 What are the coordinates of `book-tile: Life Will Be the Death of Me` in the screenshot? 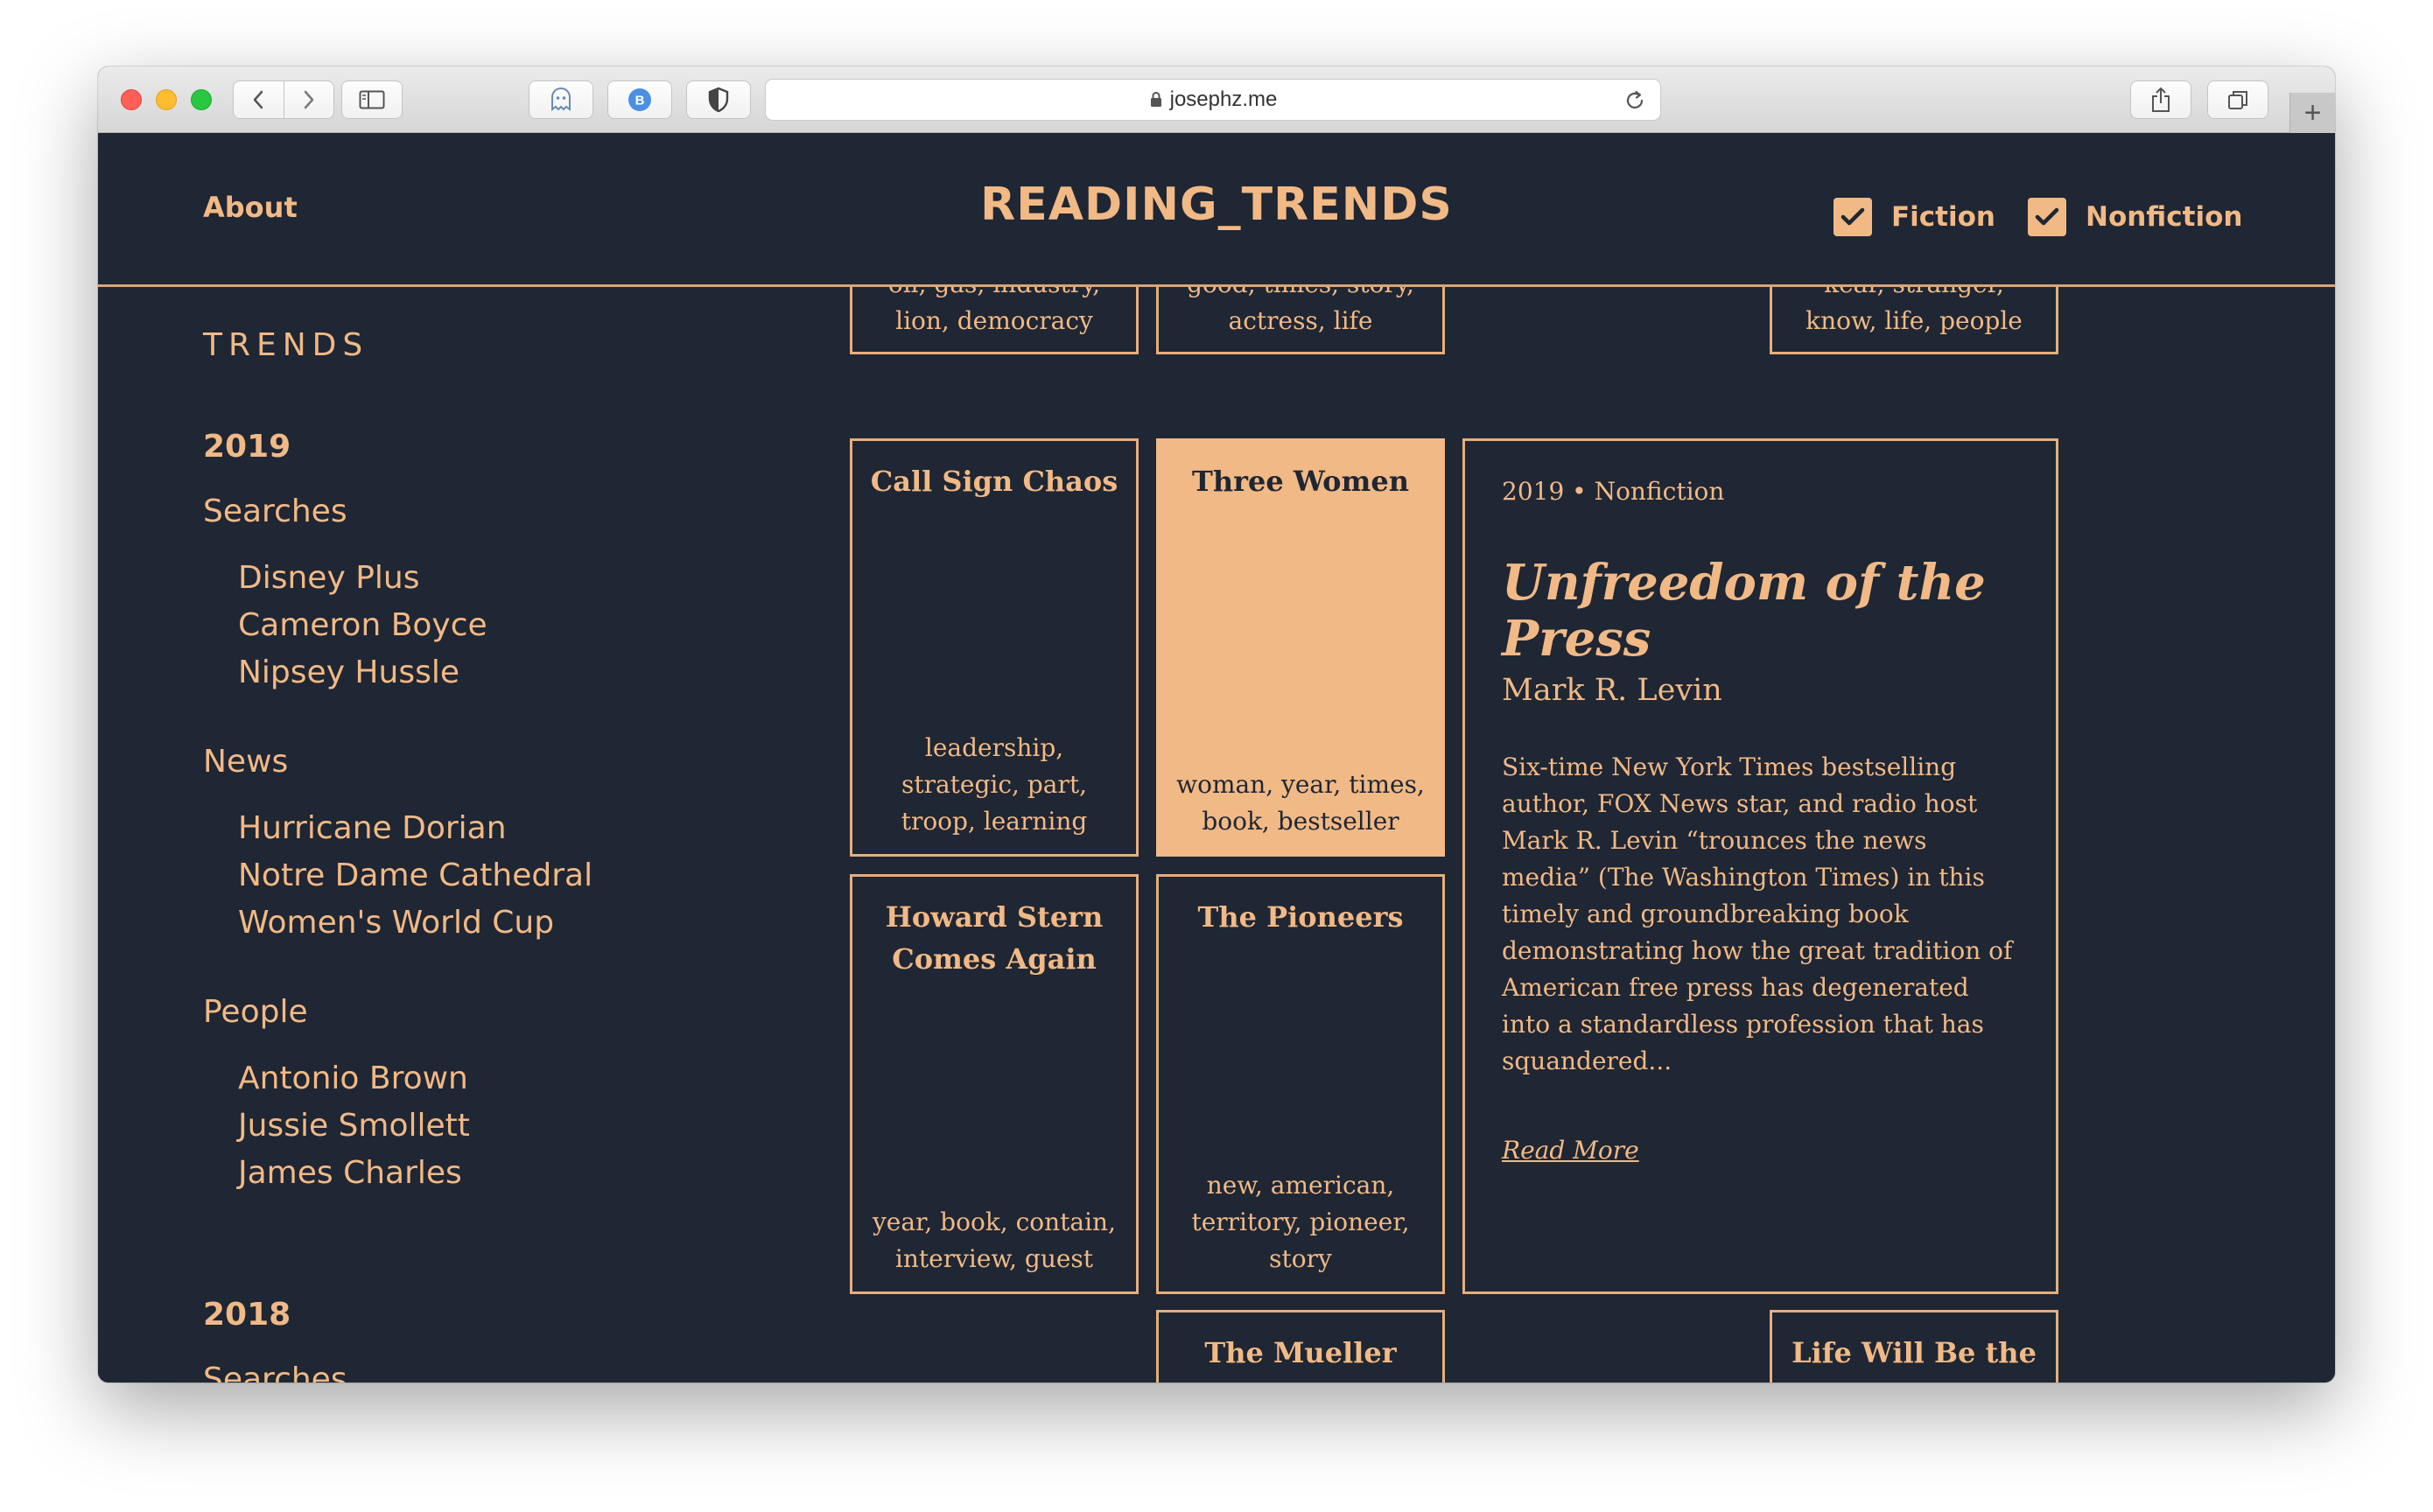 It's located at (1914, 1346).